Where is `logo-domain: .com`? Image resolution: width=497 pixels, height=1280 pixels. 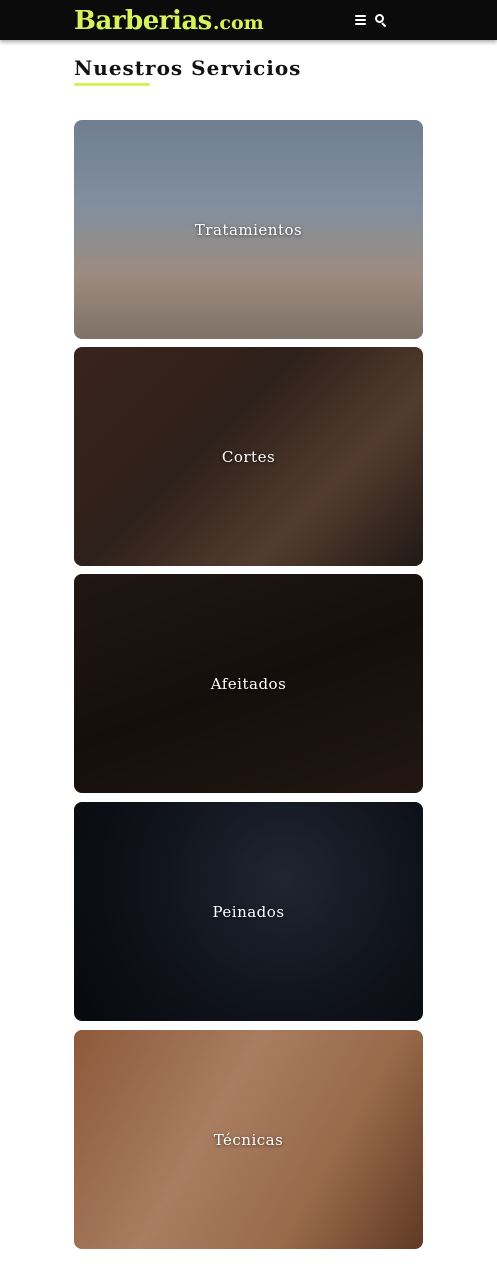
logo-domain: .com is located at coordinates (238, 23).